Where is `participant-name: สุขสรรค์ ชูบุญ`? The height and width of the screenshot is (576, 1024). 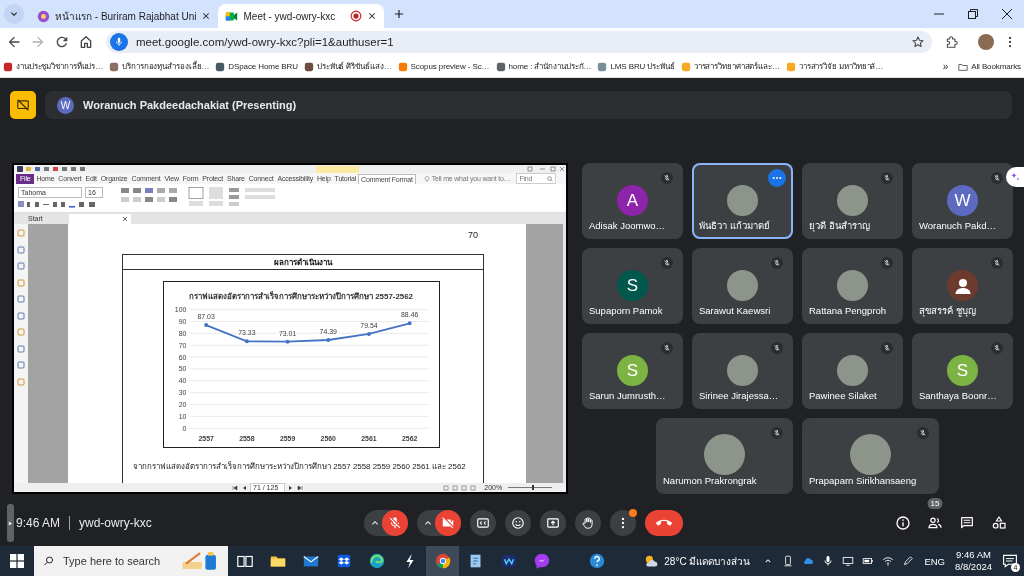 participant-name: สุขสรรค์ ชูบุญ is located at coordinates (947, 311).